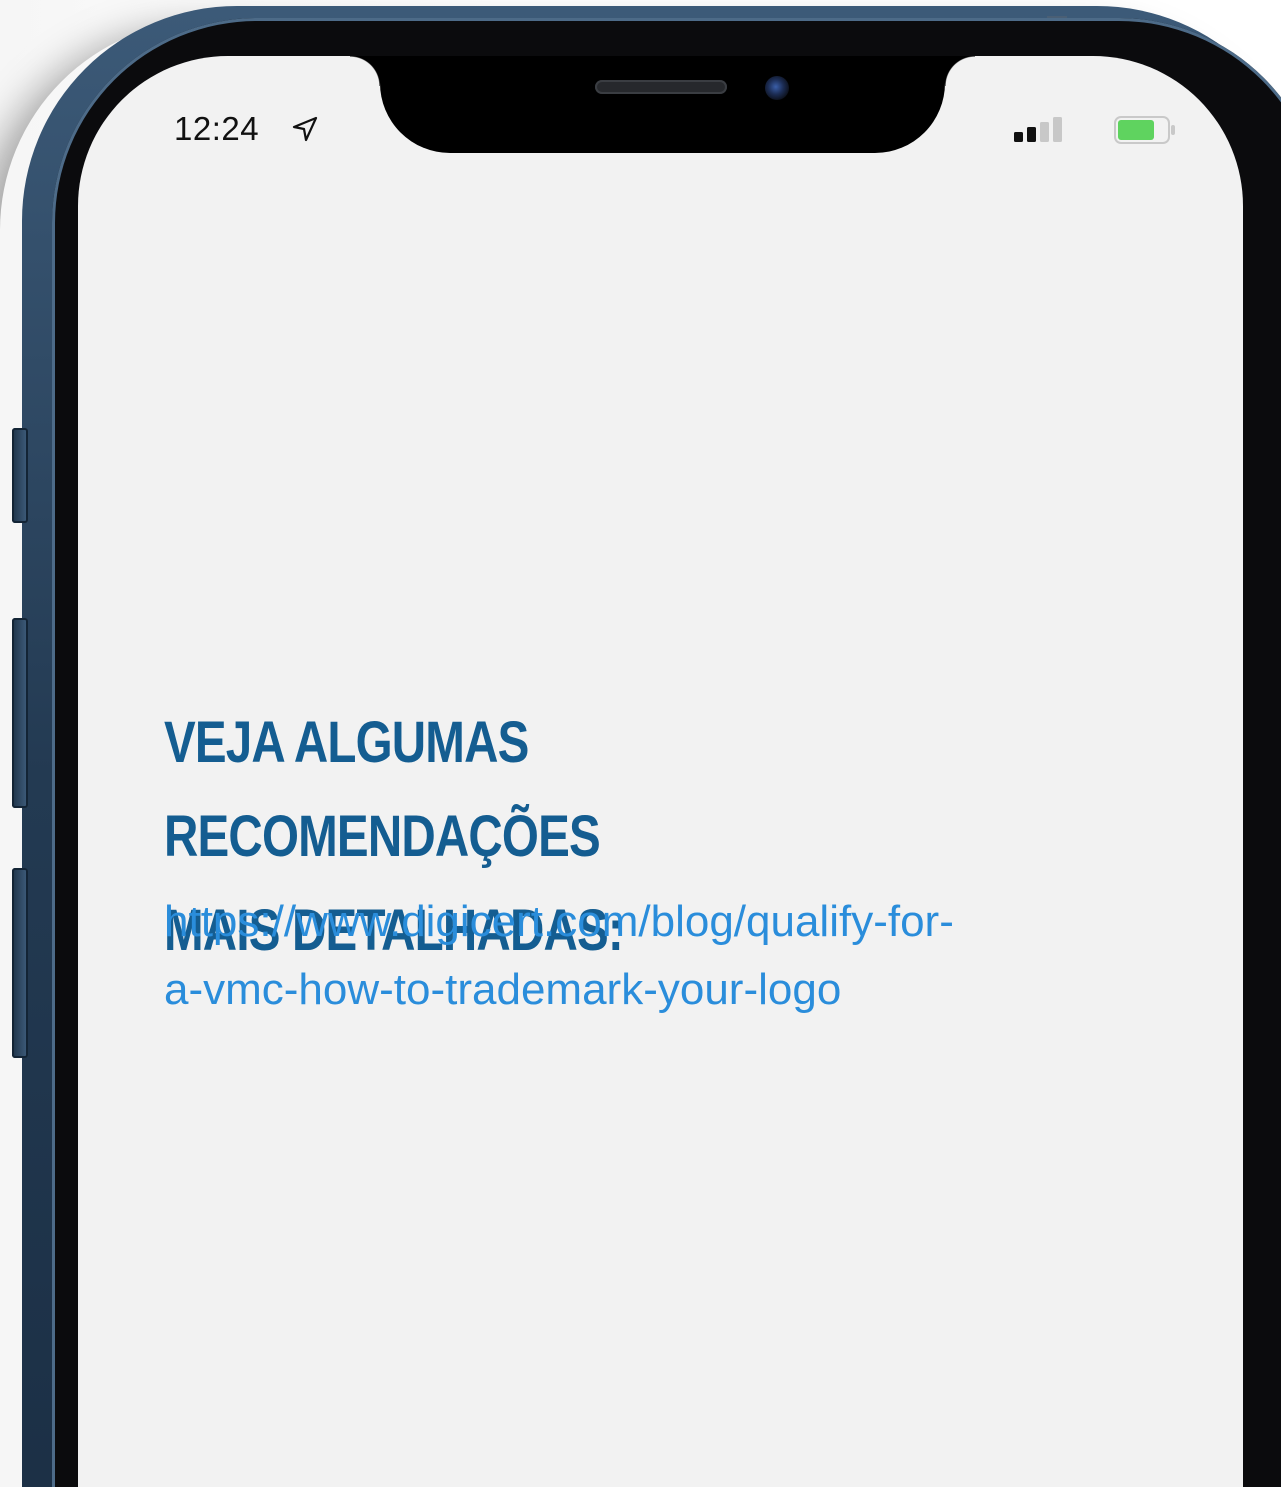  What do you see at coordinates (777, 88) in the screenshot?
I see `front-camera-icon` at bounding box center [777, 88].